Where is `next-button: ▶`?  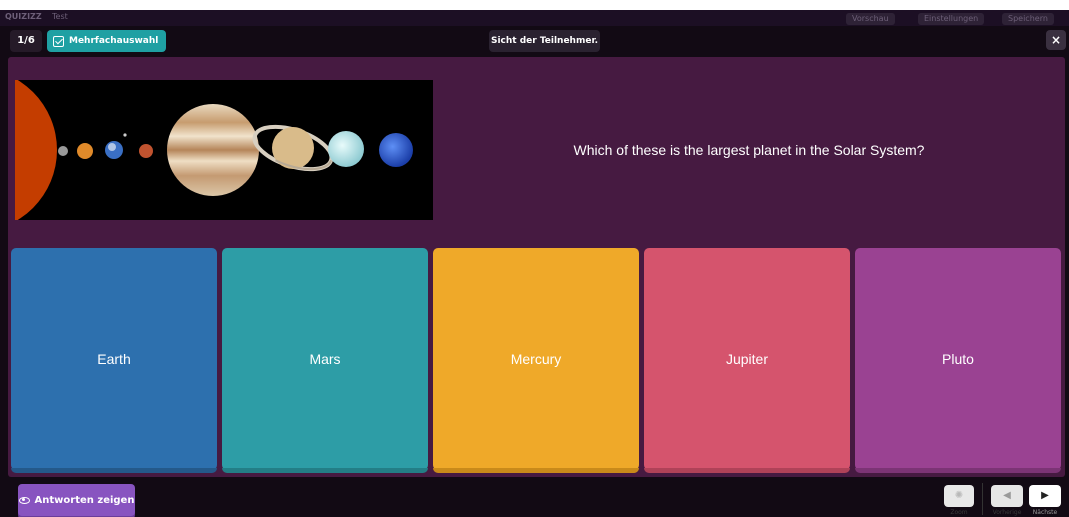
next-button: ▶ is located at coordinates (1045, 496).